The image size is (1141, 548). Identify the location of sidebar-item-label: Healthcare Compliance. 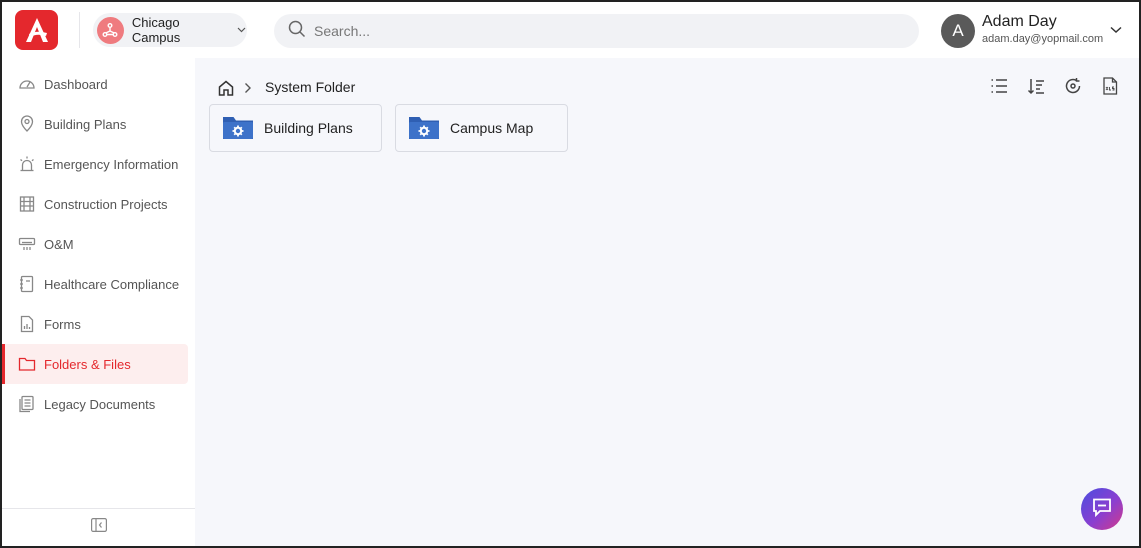
(112, 284).